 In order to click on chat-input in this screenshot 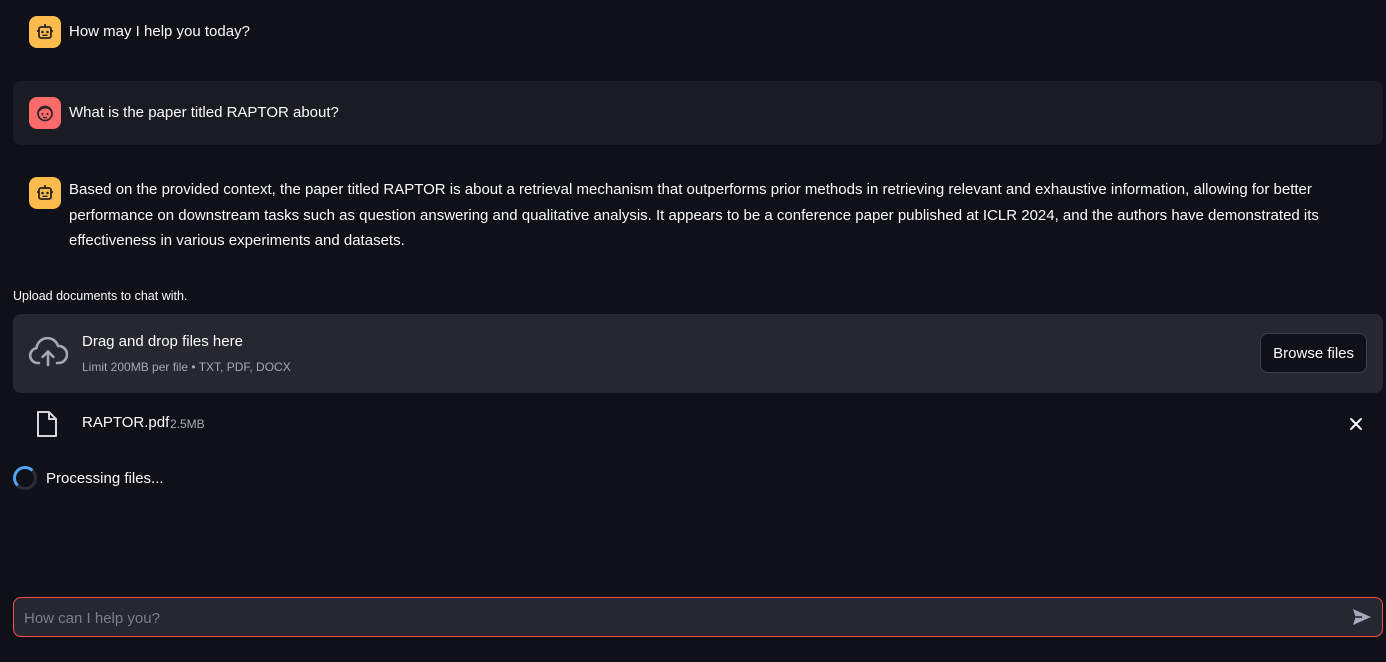, I will do `click(679, 618)`.